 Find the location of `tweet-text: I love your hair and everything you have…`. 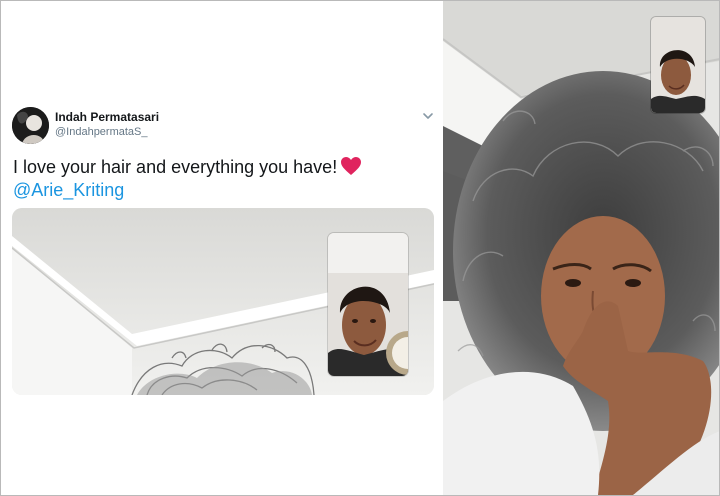

tweet-text: I love your hair and everything you have… is located at coordinates (187, 167).